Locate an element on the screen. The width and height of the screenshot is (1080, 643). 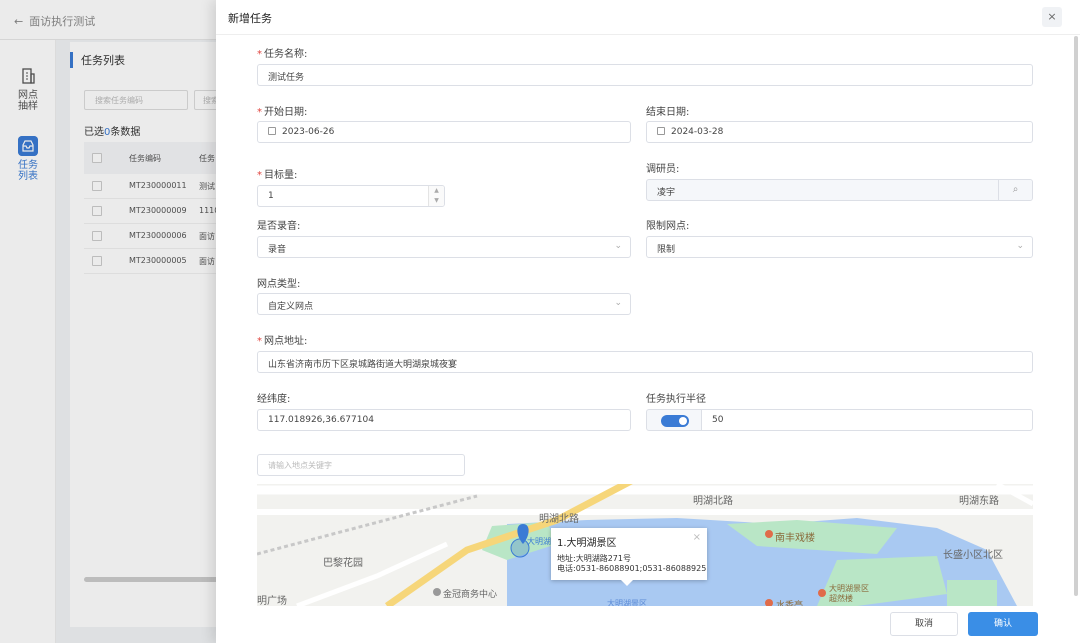
cancel-button: 取消 is located at coordinates (924, 624).